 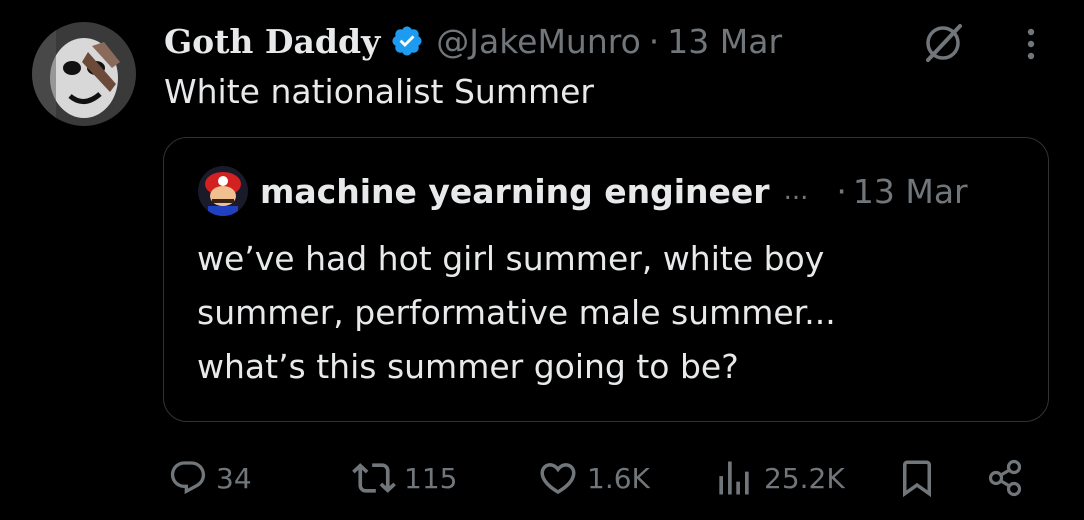 What do you see at coordinates (558, 478) in the screenshot?
I see `heart-icon` at bounding box center [558, 478].